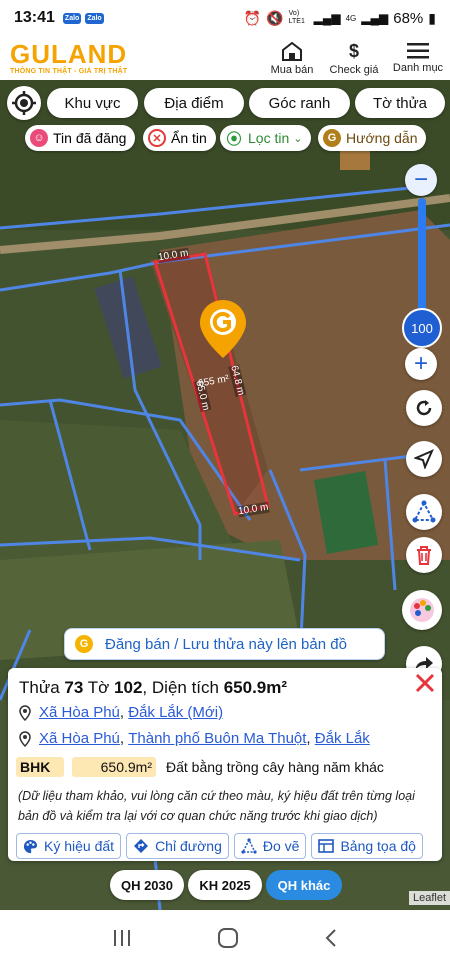  Describe the element at coordinates (114, 767) in the screenshot. I see `land-area-badge: 650.9m²` at that location.